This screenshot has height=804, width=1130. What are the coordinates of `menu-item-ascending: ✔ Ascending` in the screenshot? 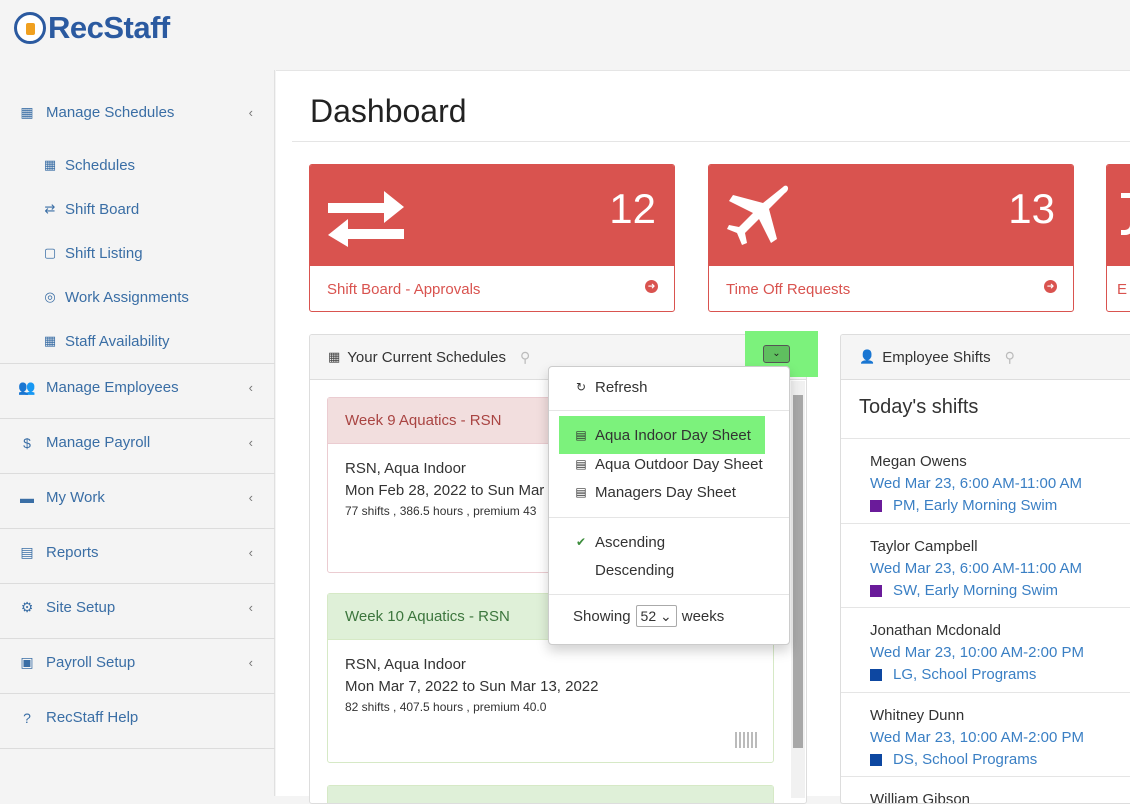 It's located at (669, 542).